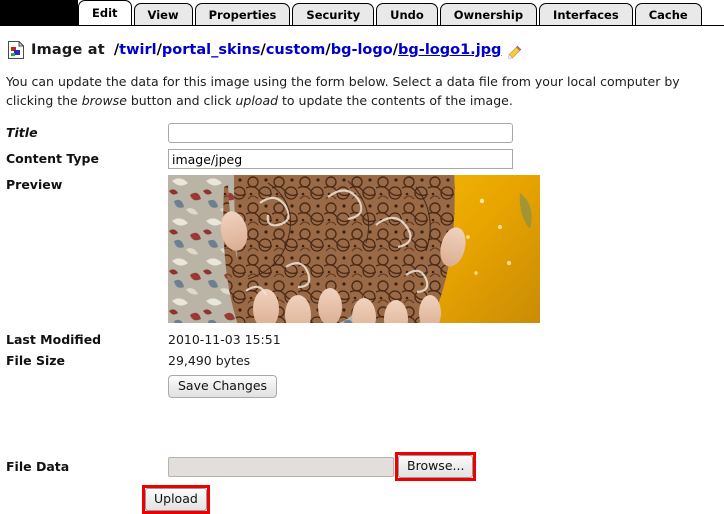 This screenshot has width=724, height=514. I want to click on tab-view: View, so click(163, 14).